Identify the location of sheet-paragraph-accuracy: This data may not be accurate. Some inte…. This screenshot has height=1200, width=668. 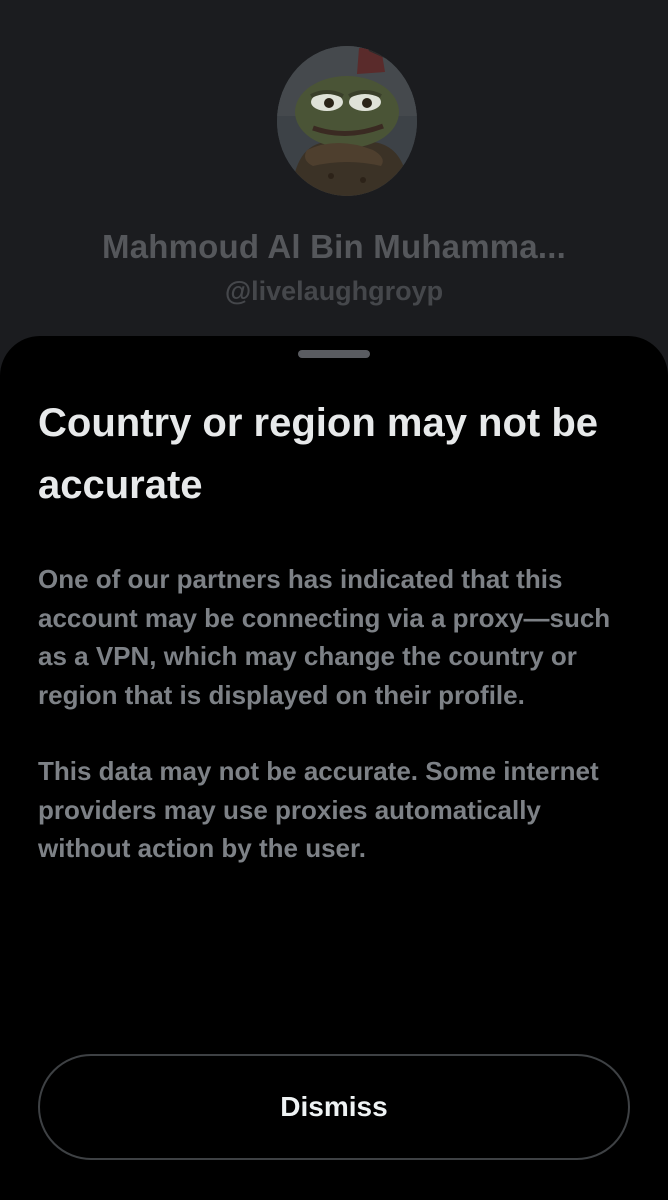
(318, 809).